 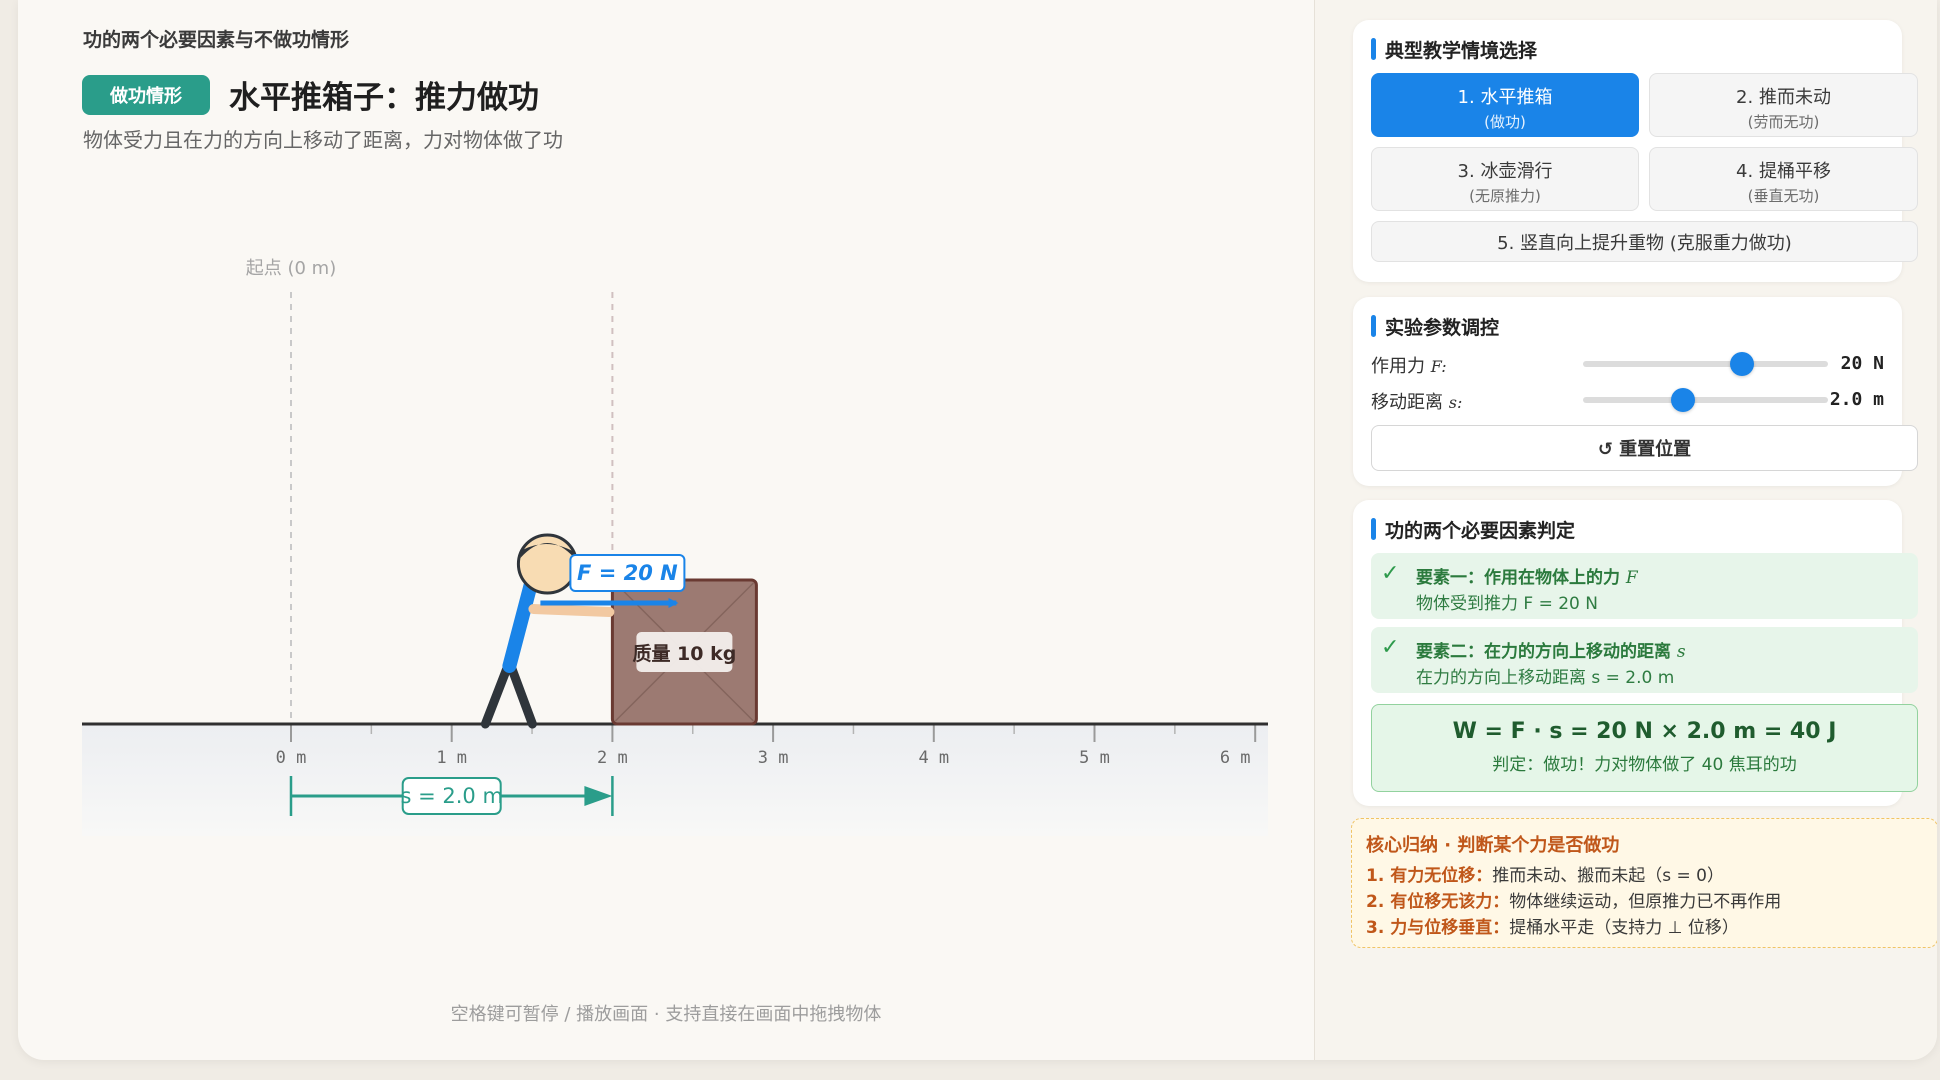 What do you see at coordinates (1681, 652) in the screenshot?
I see `factor-distance-symbol: s` at bounding box center [1681, 652].